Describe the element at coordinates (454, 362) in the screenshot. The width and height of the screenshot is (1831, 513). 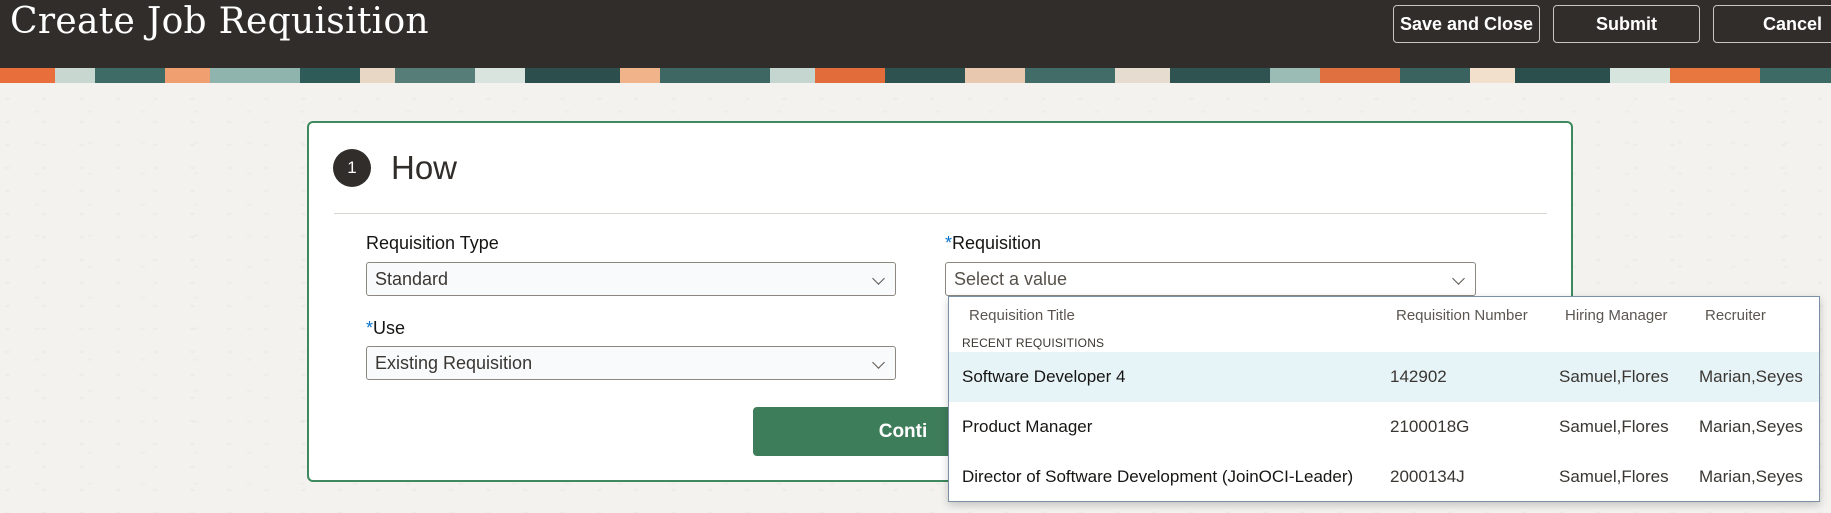
I see `use-value: Existing Requisition` at that location.